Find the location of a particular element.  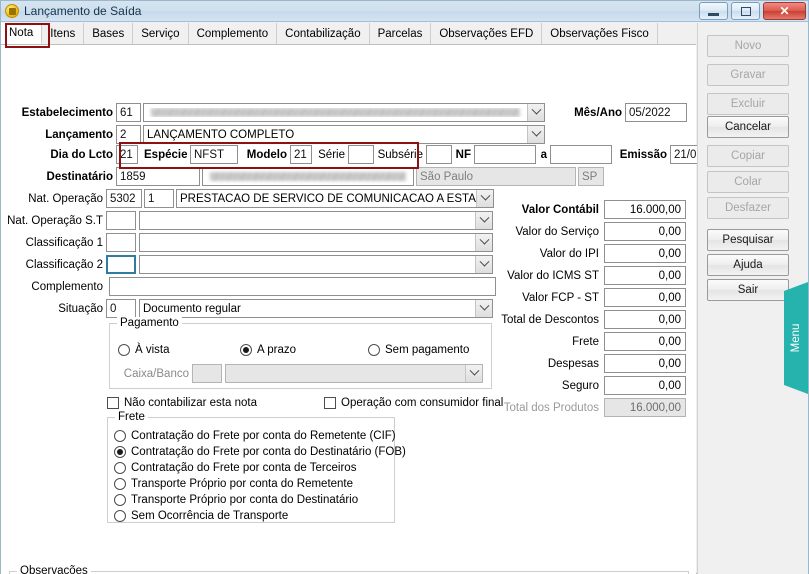

menu-side-tab: Menu is located at coordinates (796, 338).